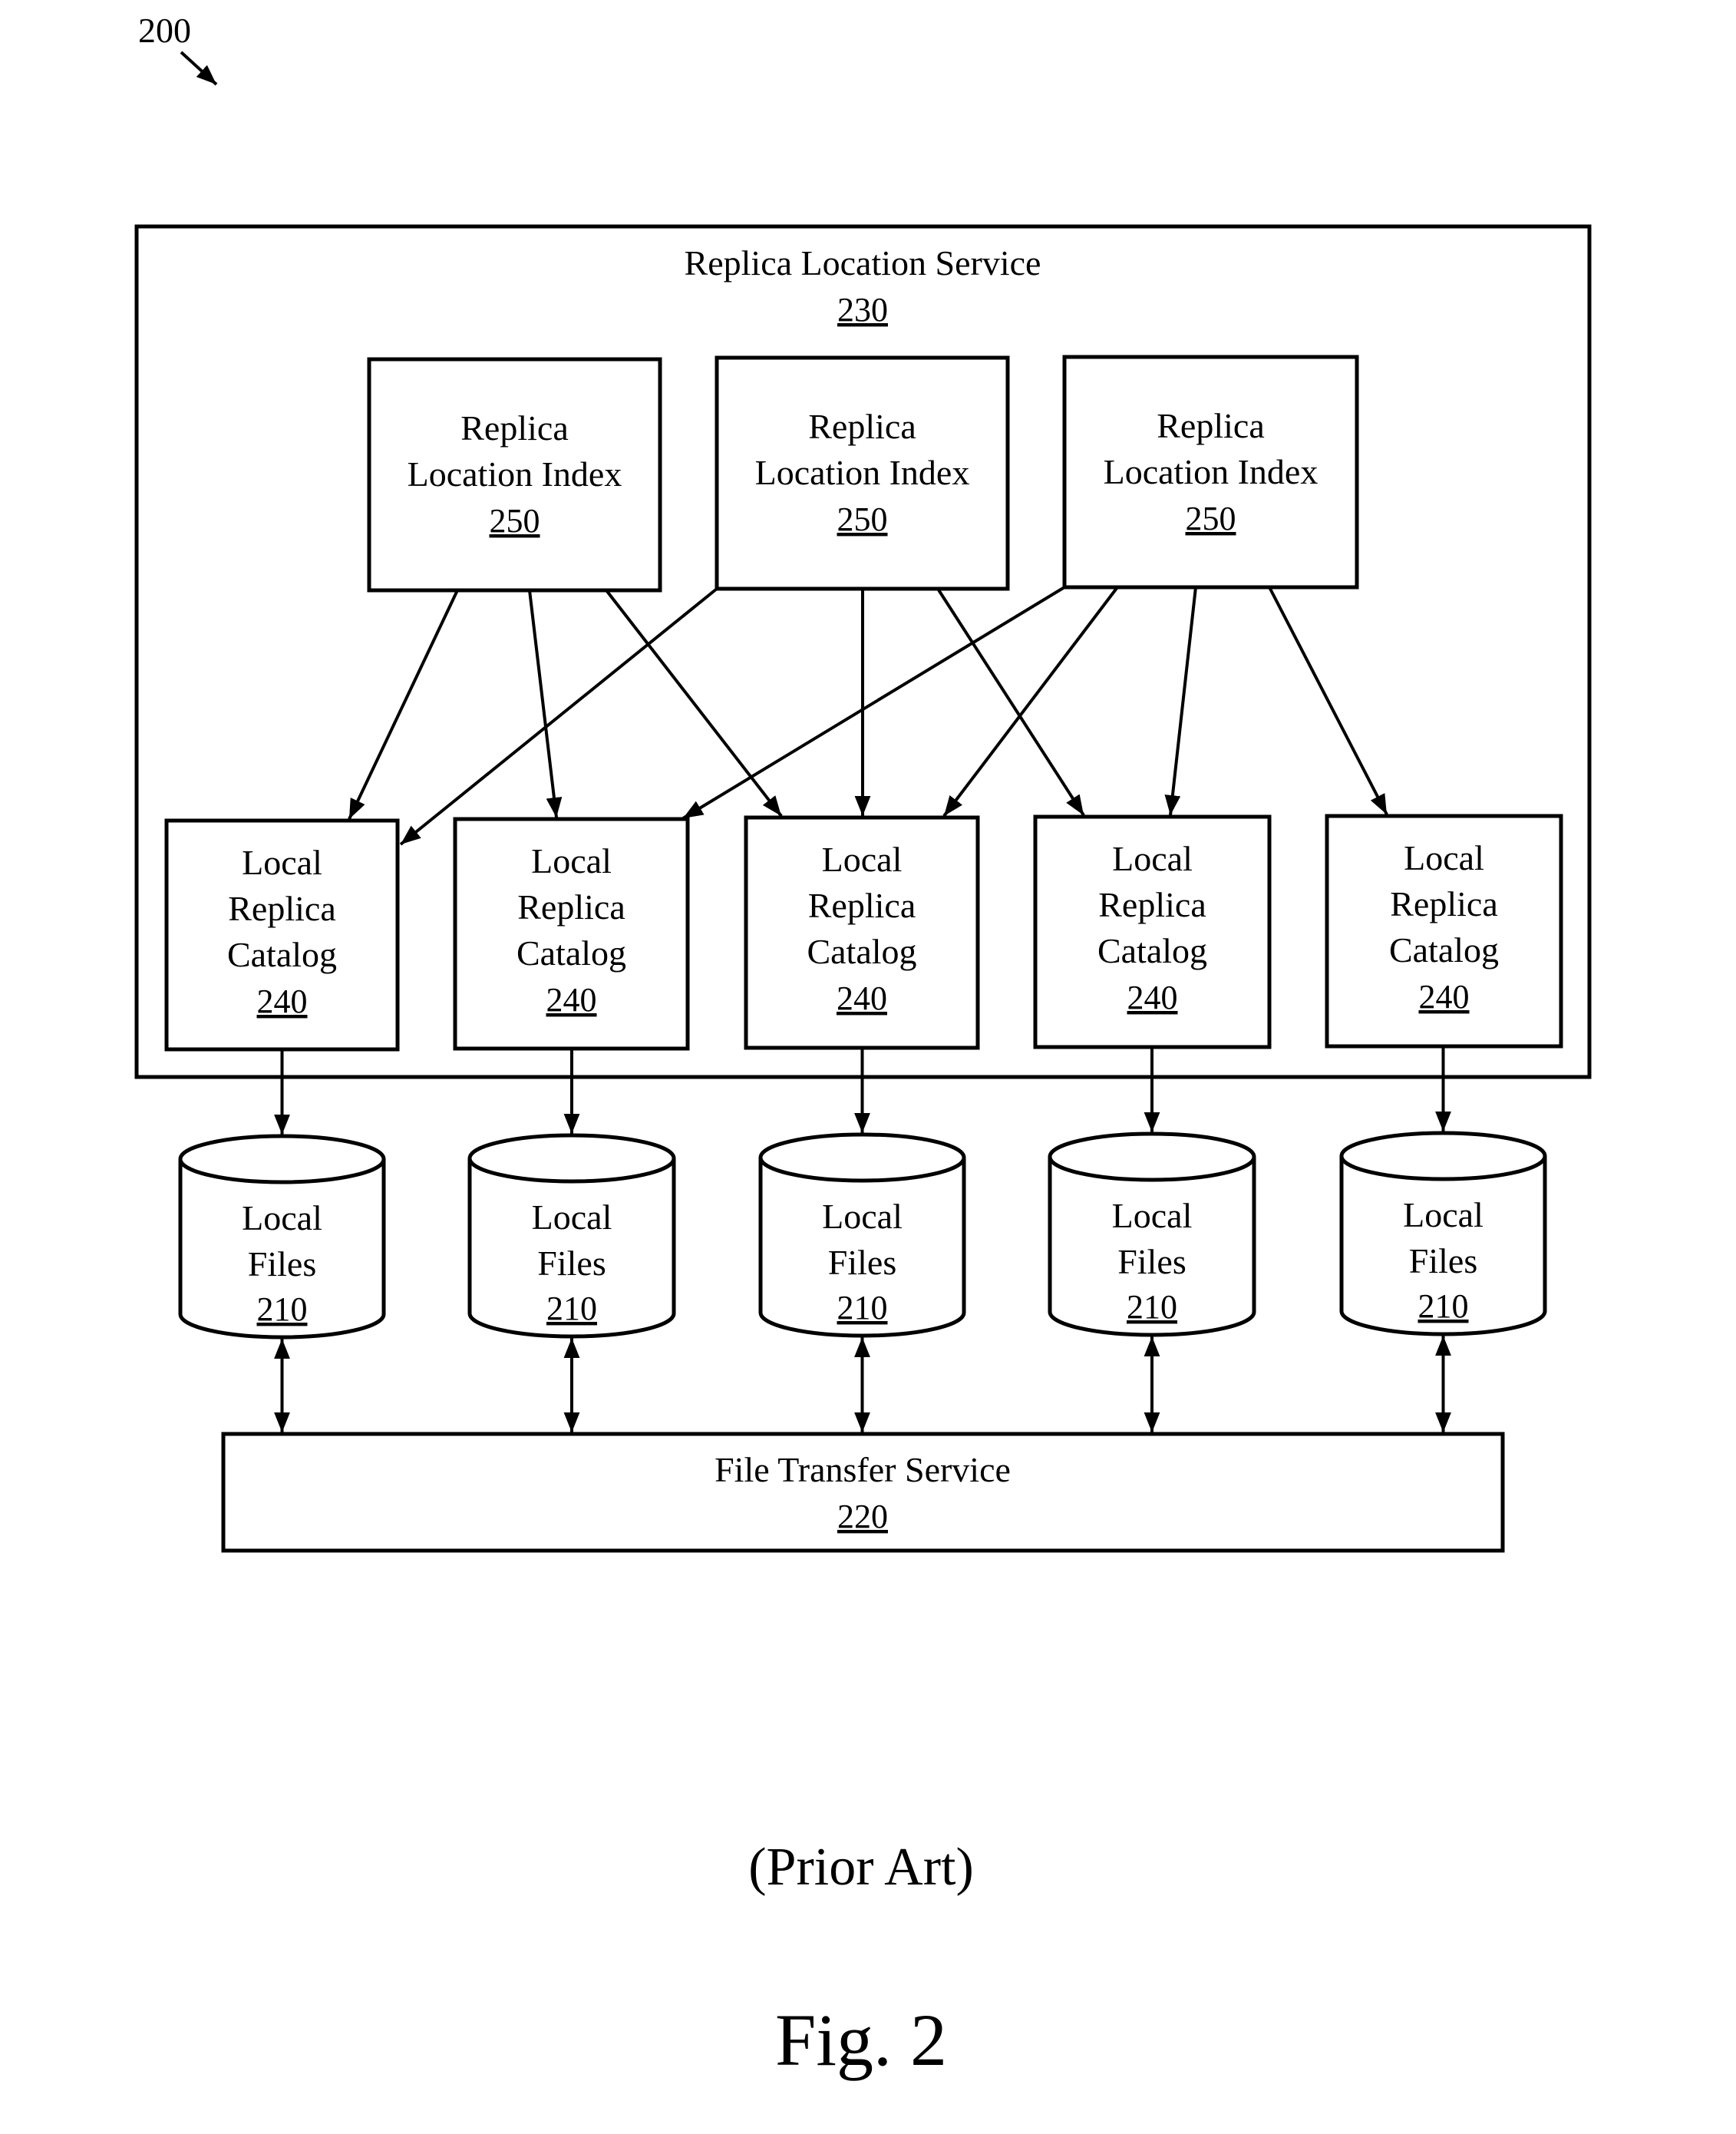 The image size is (1736, 2134). I want to click on figure-label: Fig. 2, so click(861, 2040).